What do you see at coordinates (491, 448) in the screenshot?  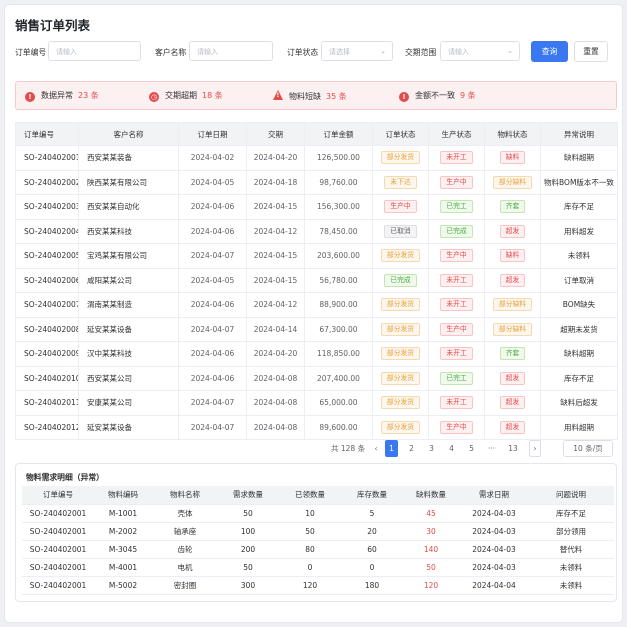 I see `page-ellipsis: ···` at bounding box center [491, 448].